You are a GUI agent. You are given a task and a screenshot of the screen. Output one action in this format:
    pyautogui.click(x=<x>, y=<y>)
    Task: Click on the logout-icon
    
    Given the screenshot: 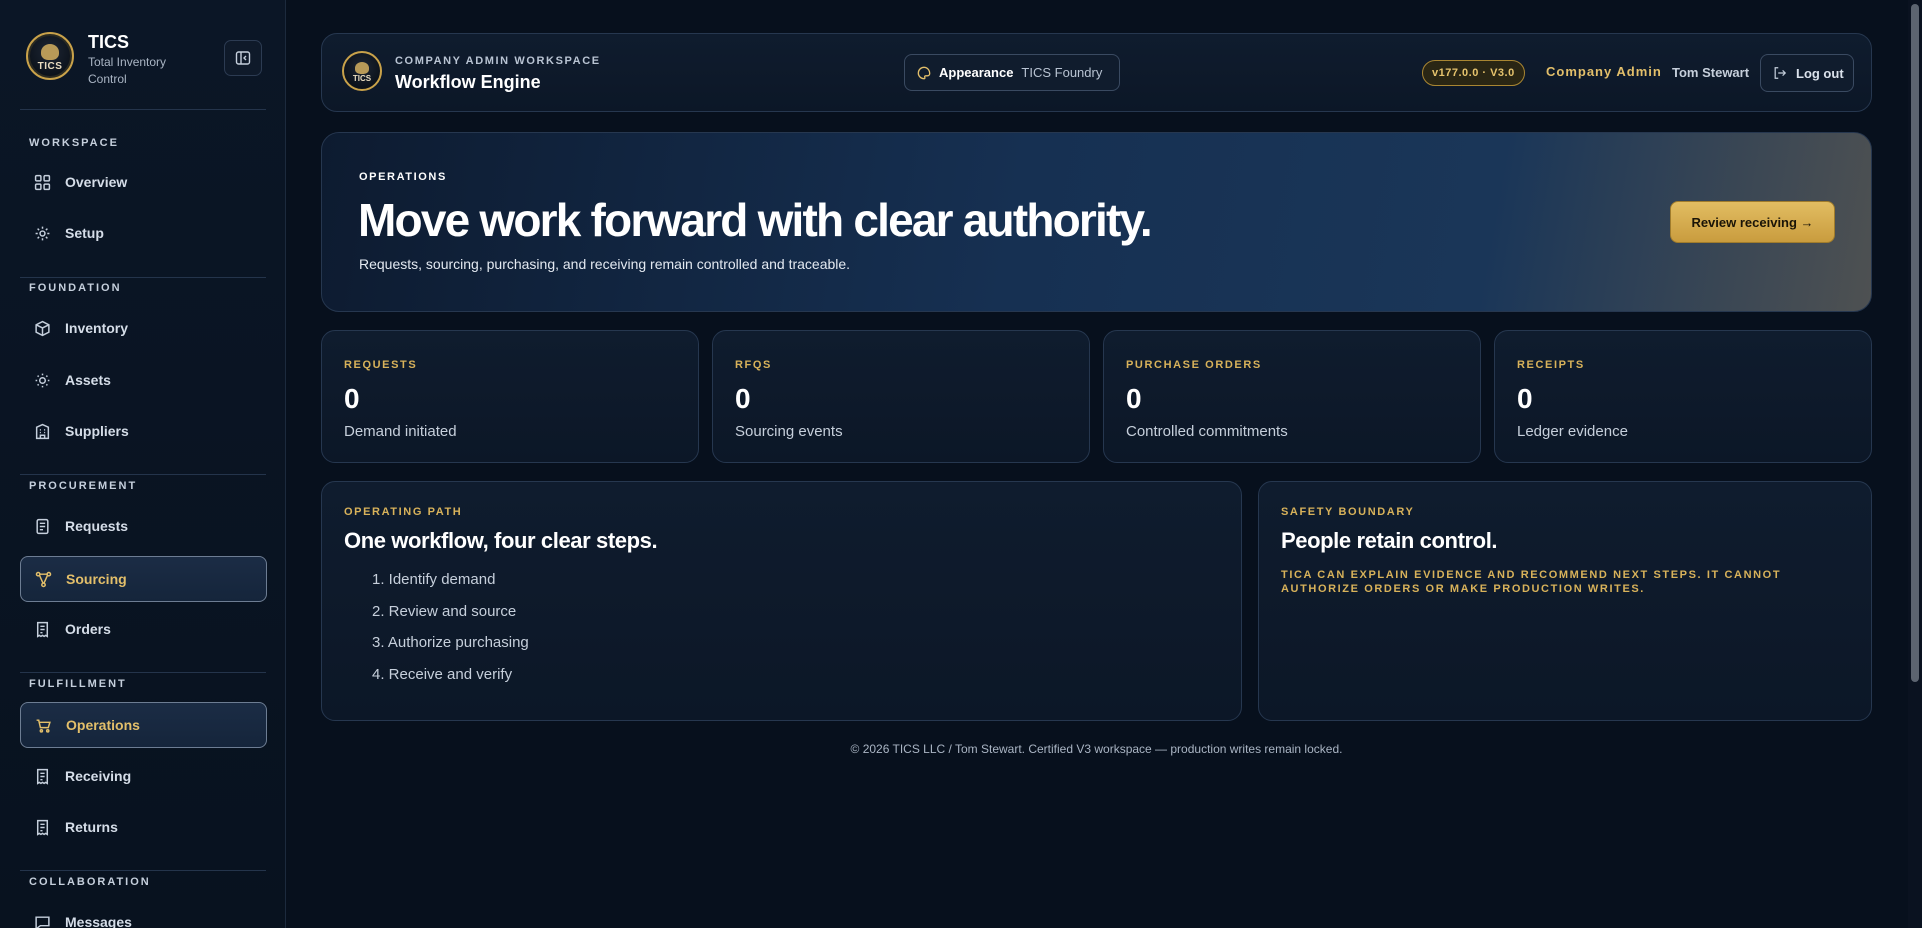 What is the action you would take?
    pyautogui.click(x=1780, y=73)
    